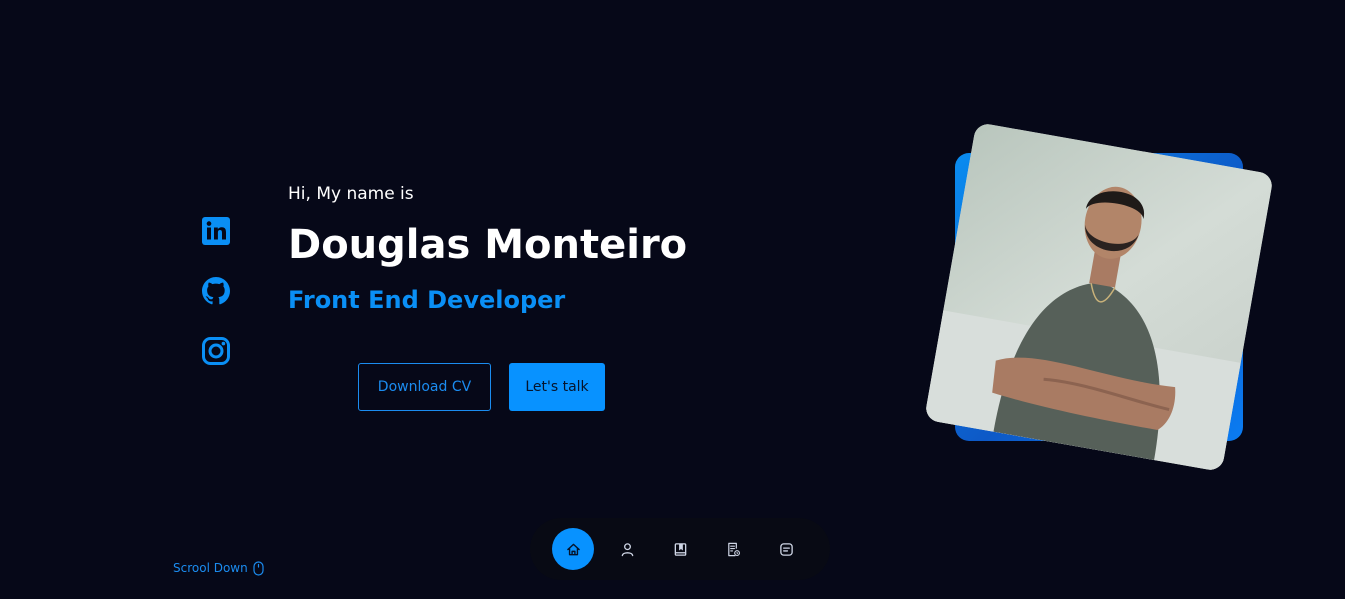  I want to click on social-links, so click(216, 305).